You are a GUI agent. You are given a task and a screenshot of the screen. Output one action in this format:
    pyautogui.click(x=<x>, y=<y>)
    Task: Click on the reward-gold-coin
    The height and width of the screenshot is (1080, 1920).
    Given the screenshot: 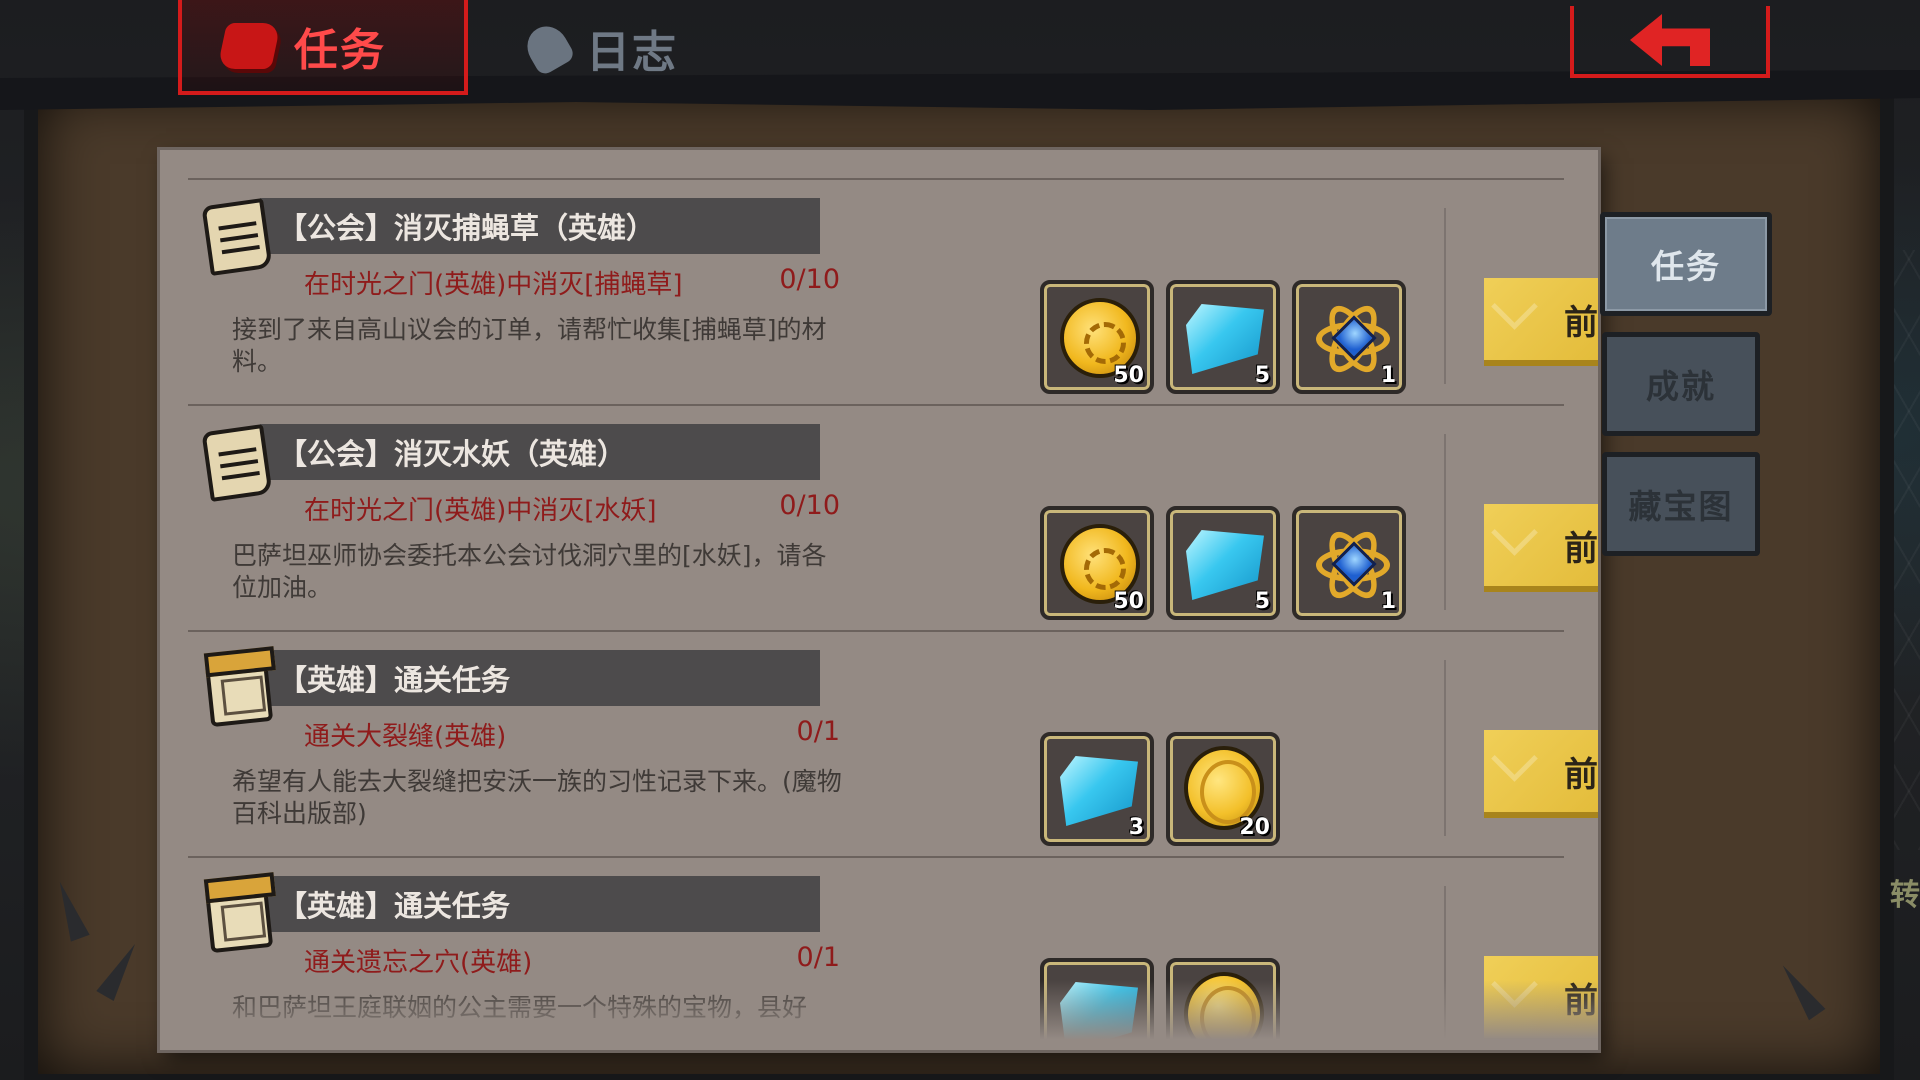 What is the action you would take?
    pyautogui.click(x=1223, y=1004)
    